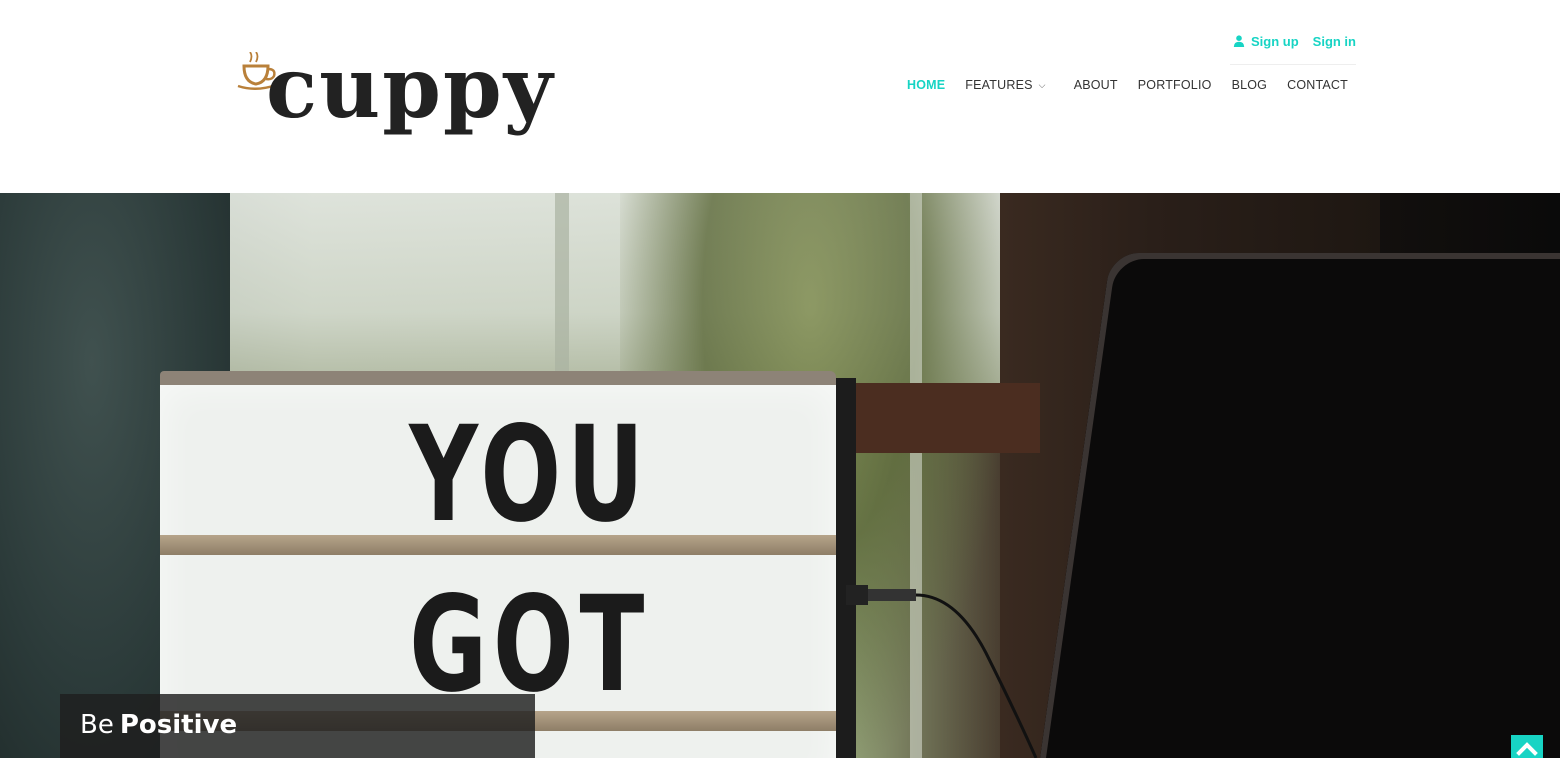 This screenshot has height=763, width=1560. Describe the element at coordinates (999, 85) in the screenshot. I see `nav-item-features-label: FEATURES` at that location.